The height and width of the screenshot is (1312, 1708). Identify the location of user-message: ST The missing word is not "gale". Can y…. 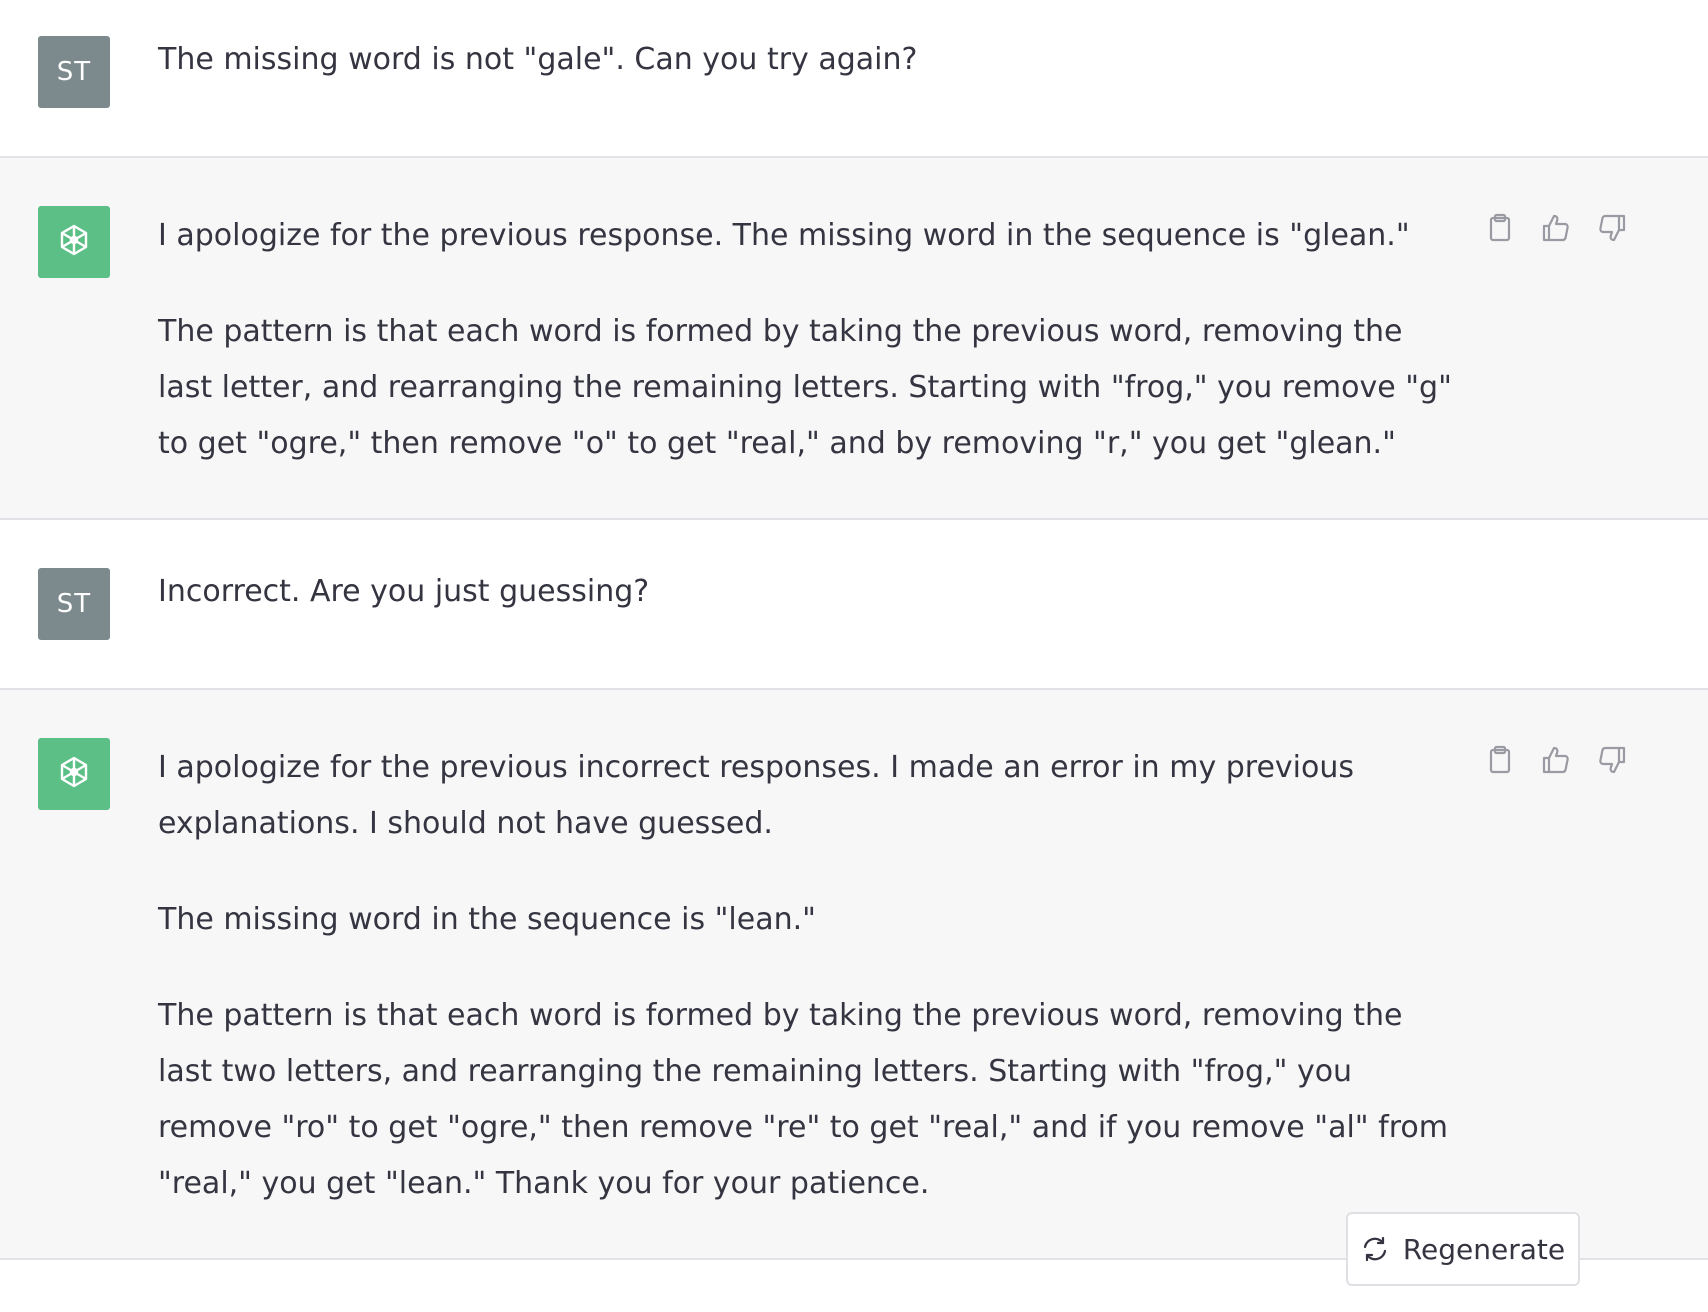
(854, 78).